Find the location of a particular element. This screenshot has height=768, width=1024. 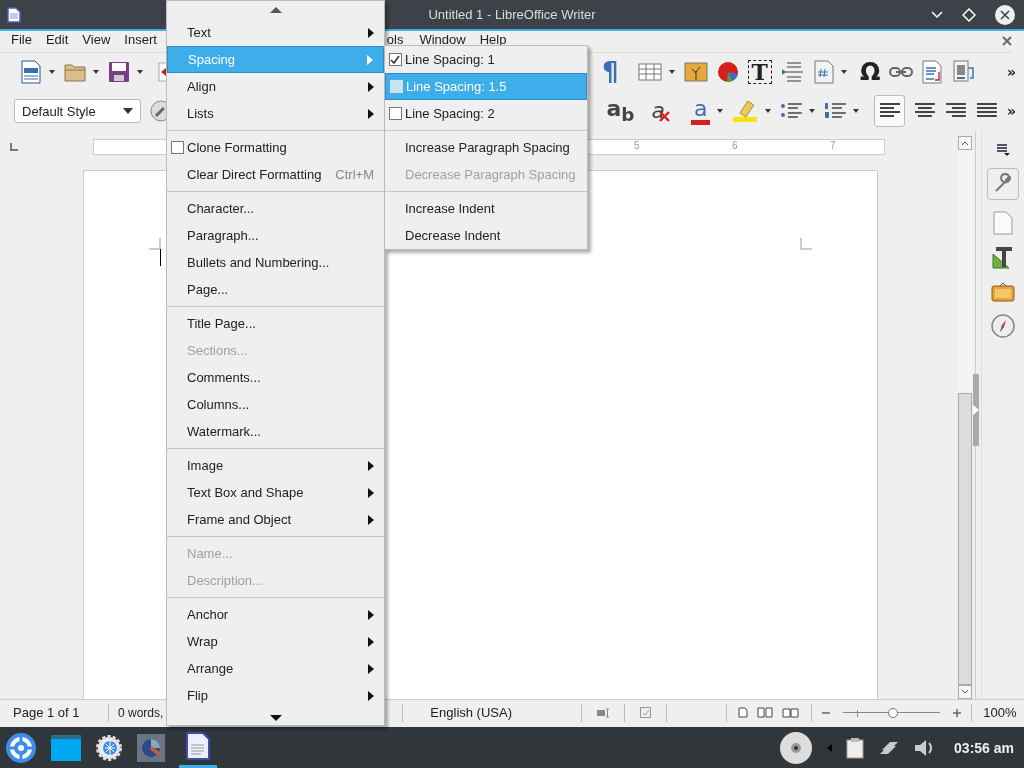

clock-text: 03:56 am is located at coordinates (984, 747).